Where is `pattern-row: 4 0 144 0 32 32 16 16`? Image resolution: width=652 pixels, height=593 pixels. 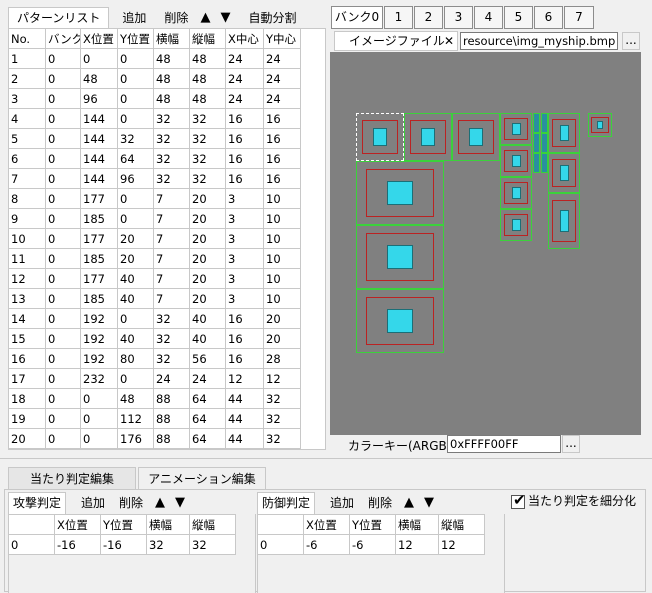 pattern-row: 4 0 144 0 32 32 16 16 is located at coordinates (155, 118).